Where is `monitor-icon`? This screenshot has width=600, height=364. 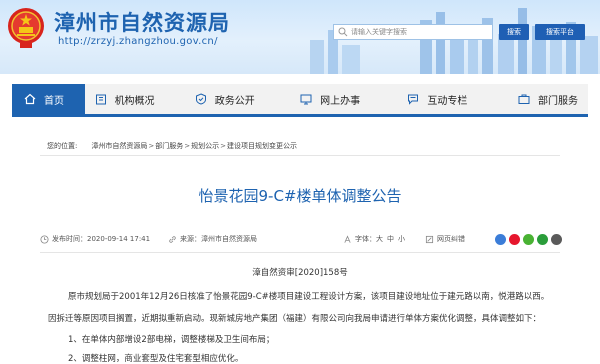 monitor-icon is located at coordinates (306, 99).